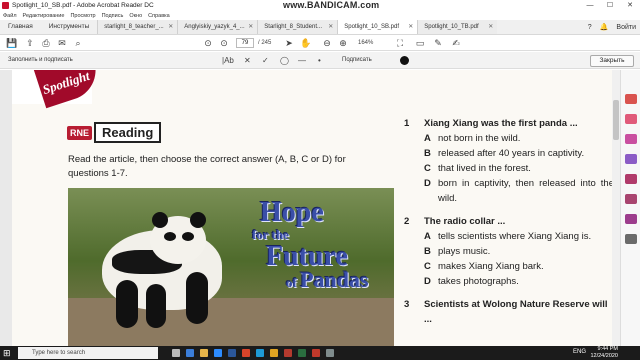 The width and height of the screenshot is (640, 360). I want to click on zoom-out-icon: ⊖, so click(327, 43).